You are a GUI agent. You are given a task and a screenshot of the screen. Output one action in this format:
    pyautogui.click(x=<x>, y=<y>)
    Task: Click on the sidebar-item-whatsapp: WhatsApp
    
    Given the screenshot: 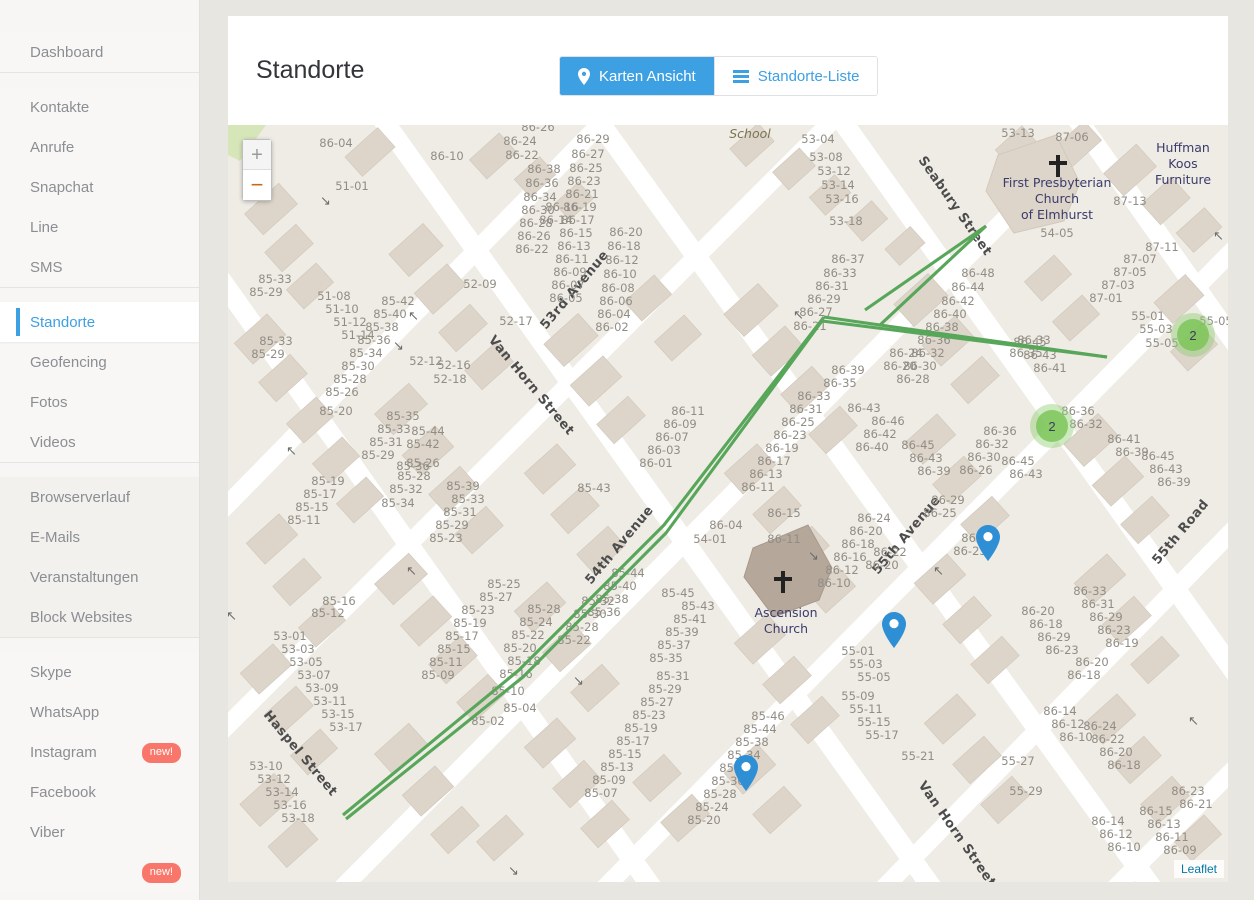 What is the action you would take?
    pyautogui.click(x=99, y=712)
    